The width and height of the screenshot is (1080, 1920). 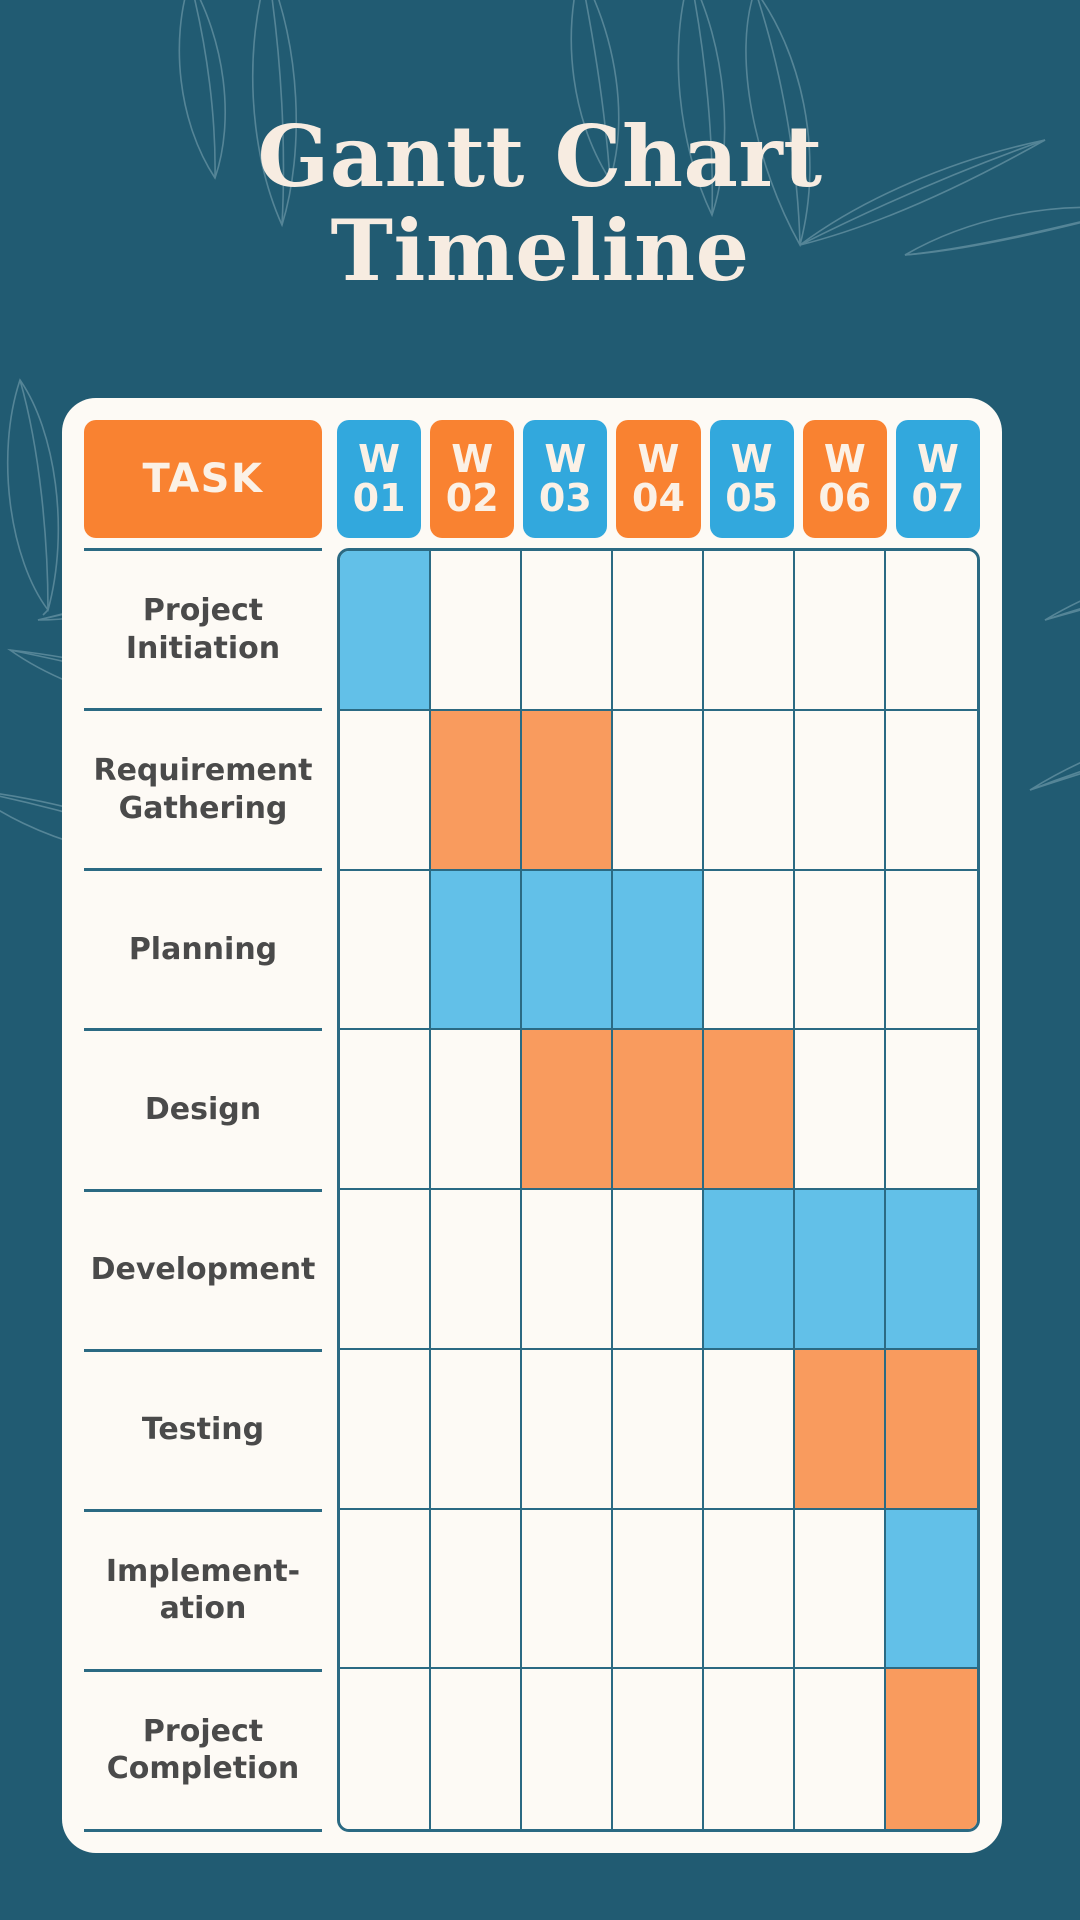 I want to click on week-header-number: 07, so click(x=938, y=498).